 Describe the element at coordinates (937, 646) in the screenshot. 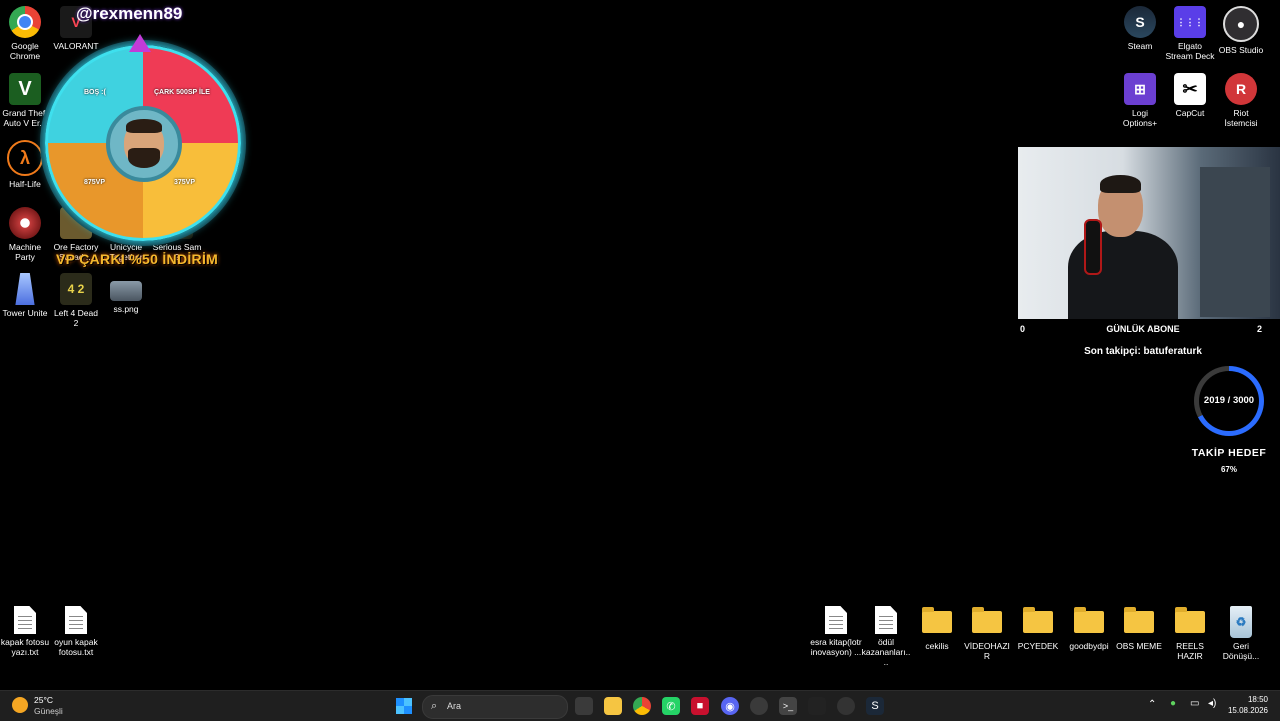

I see `icon-label: cekilis` at that location.